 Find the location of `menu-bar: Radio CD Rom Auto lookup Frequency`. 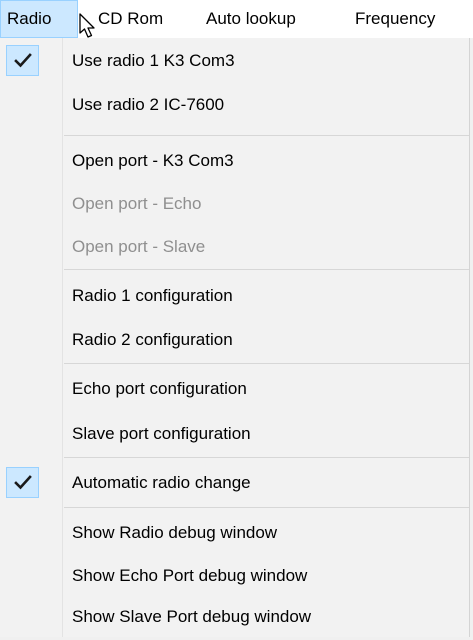

menu-bar: Radio CD Rom Auto lookup Frequency is located at coordinates (236, 19).